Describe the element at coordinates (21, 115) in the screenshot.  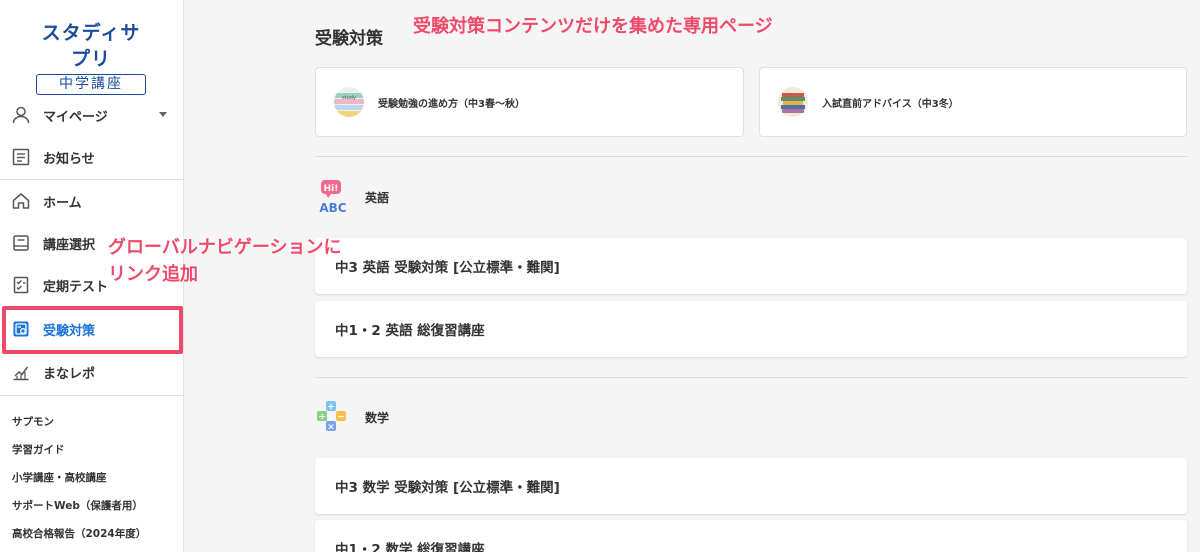
I see `user-icon` at that location.